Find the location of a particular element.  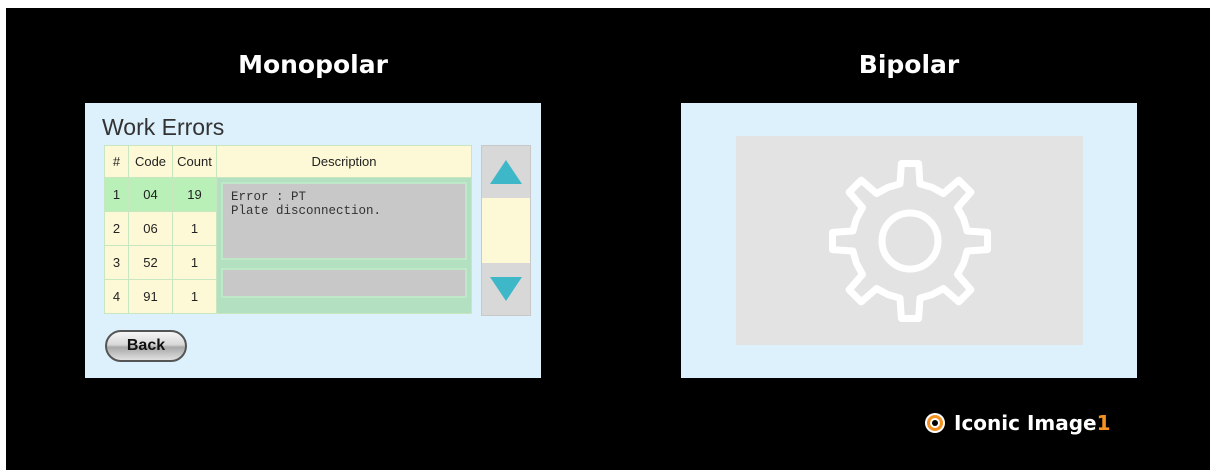

column-header-count: Count is located at coordinates (194, 161).